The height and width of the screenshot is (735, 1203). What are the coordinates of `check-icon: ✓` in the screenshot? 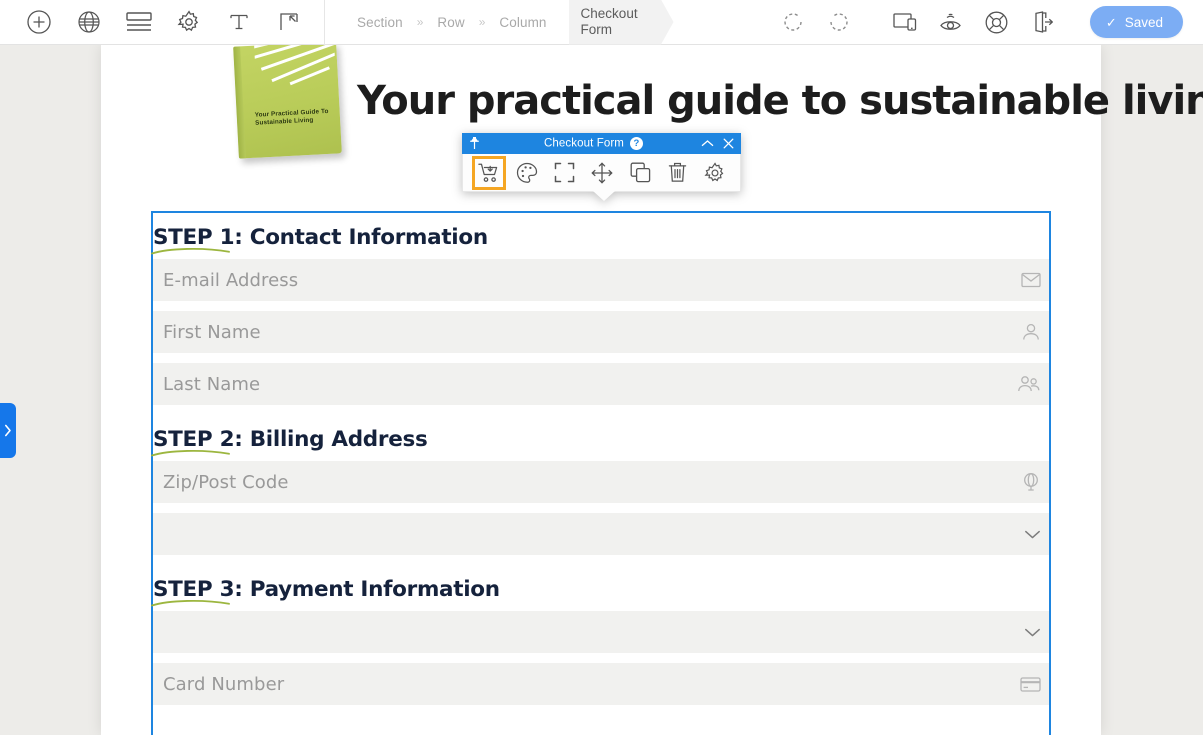 It's located at (1111, 22).